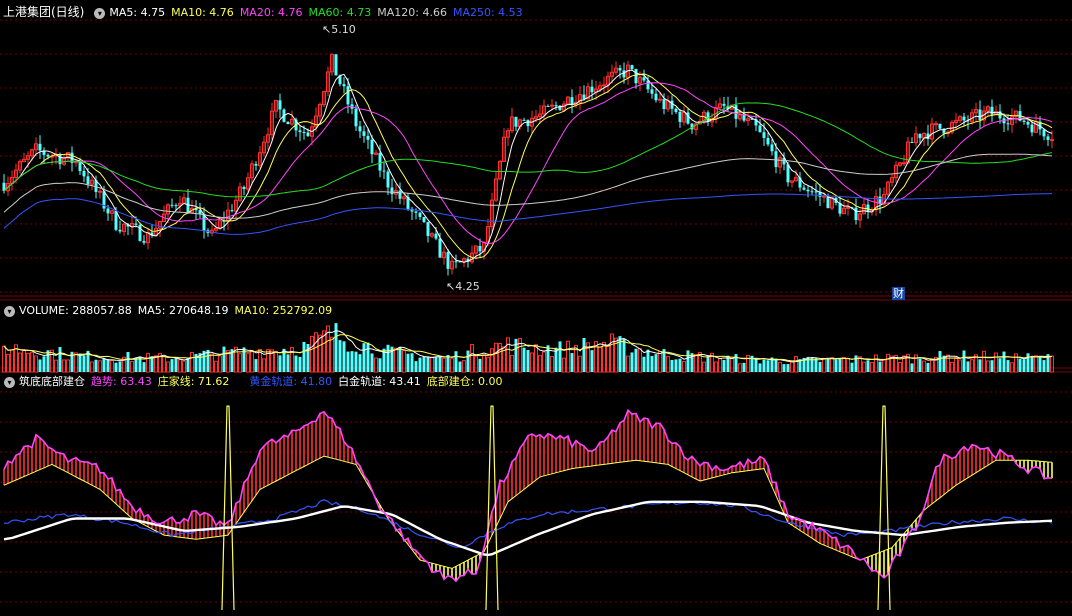 Image resolution: width=1072 pixels, height=616 pixels. What do you see at coordinates (898, 293) in the screenshot?
I see `finance-marker: 财` at bounding box center [898, 293].